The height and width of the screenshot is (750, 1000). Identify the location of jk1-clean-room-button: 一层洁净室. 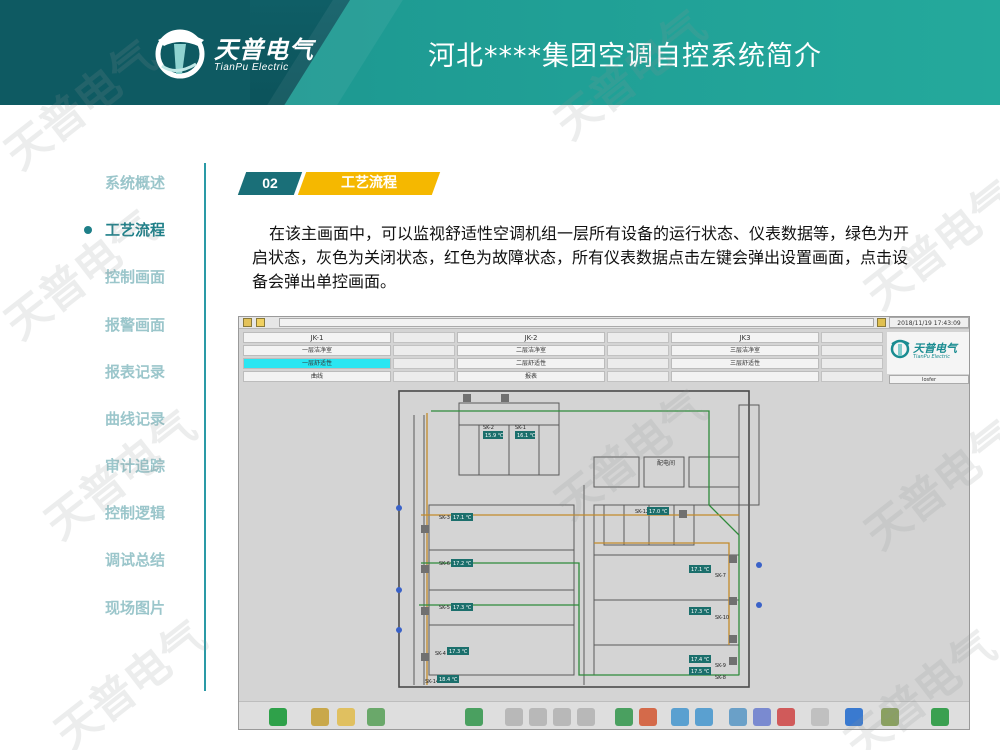
(317, 350).